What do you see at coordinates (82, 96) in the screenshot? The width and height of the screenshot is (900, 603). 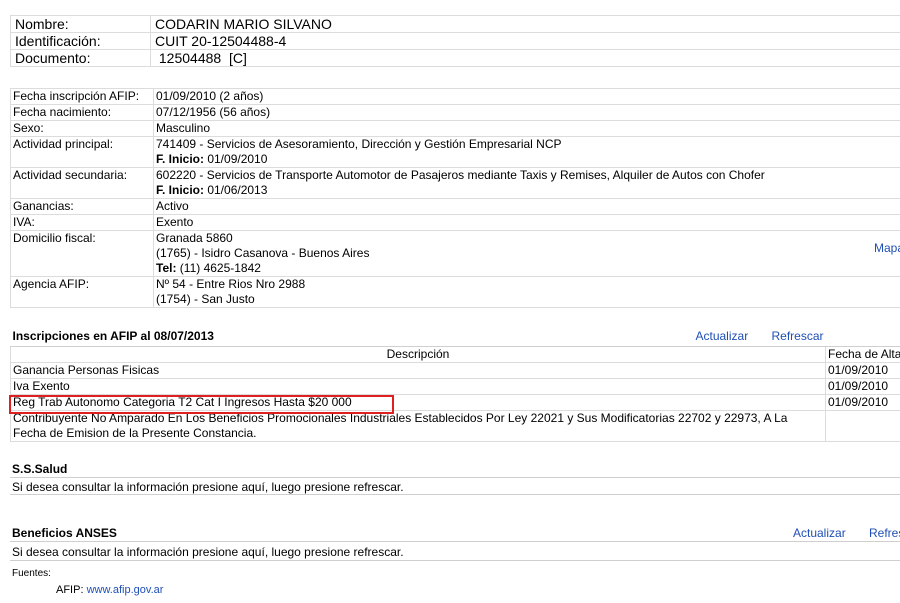 I see `fecha-insc-label: Fecha inscripción AFIP:` at bounding box center [82, 96].